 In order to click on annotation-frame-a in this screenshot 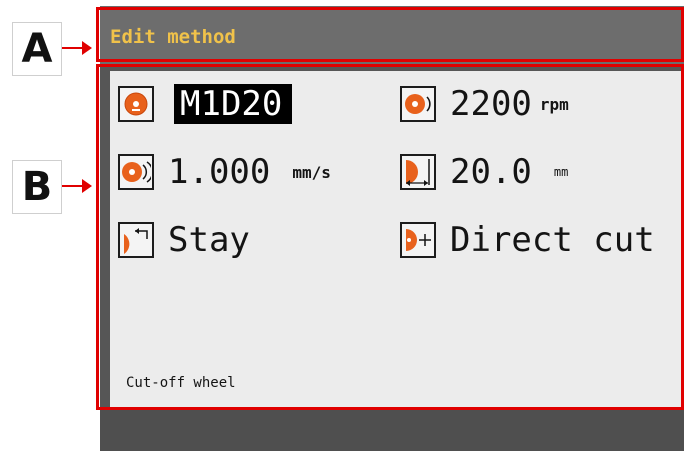, I will do `click(390, 34)`.